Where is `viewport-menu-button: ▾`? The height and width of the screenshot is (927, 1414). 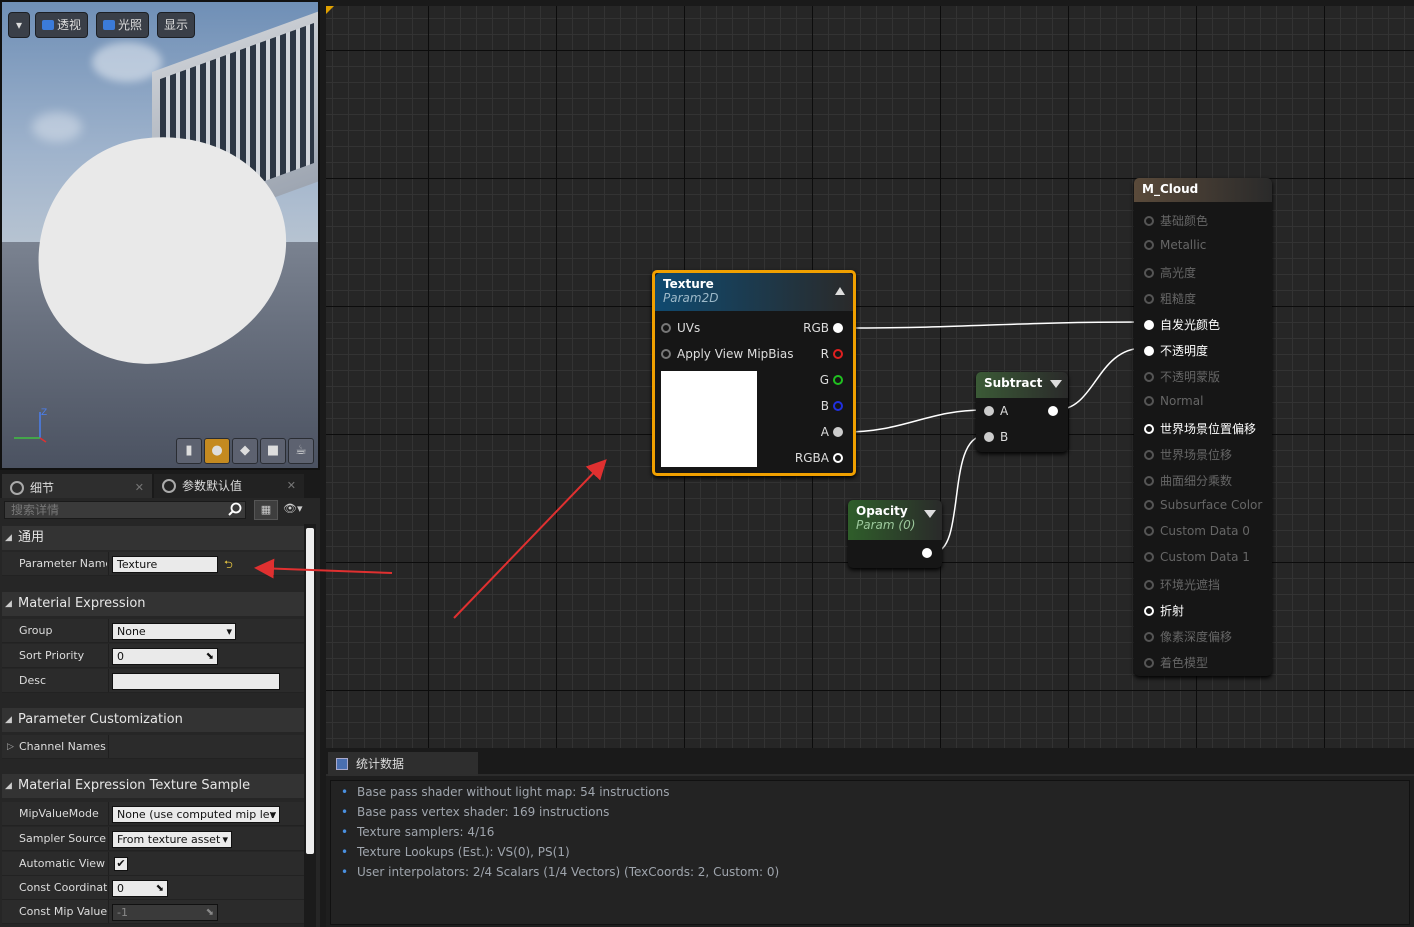 viewport-menu-button: ▾ is located at coordinates (19, 25).